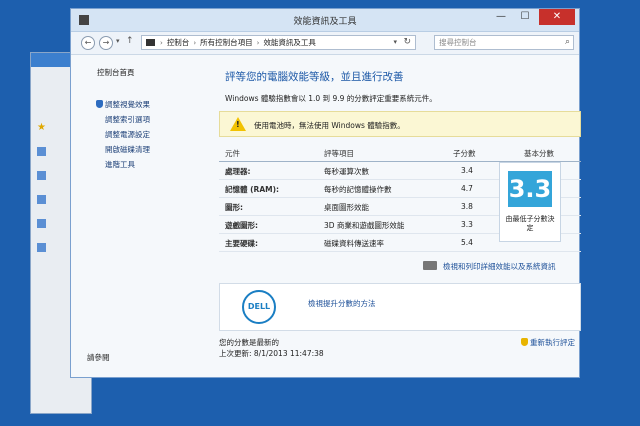 The width and height of the screenshot is (640, 426). Describe the element at coordinates (467, 206) in the screenshot. I see `subscore: 3.8` at that location.